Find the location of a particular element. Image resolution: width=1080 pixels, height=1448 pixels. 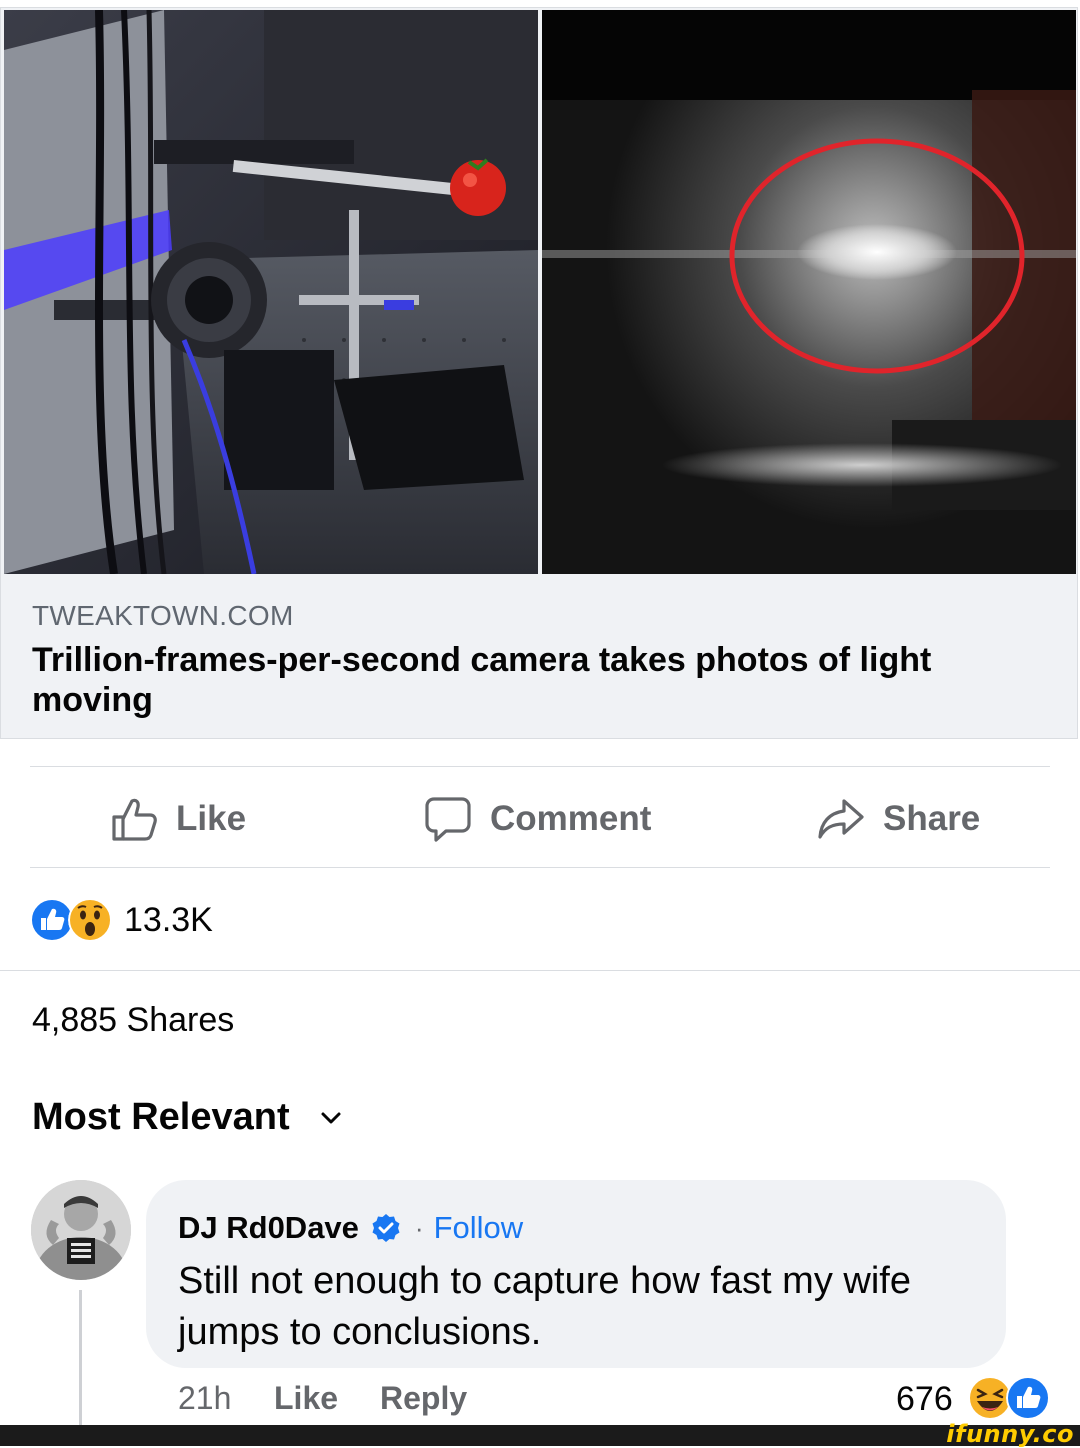

verified-badge-icon is located at coordinates (386, 1228).